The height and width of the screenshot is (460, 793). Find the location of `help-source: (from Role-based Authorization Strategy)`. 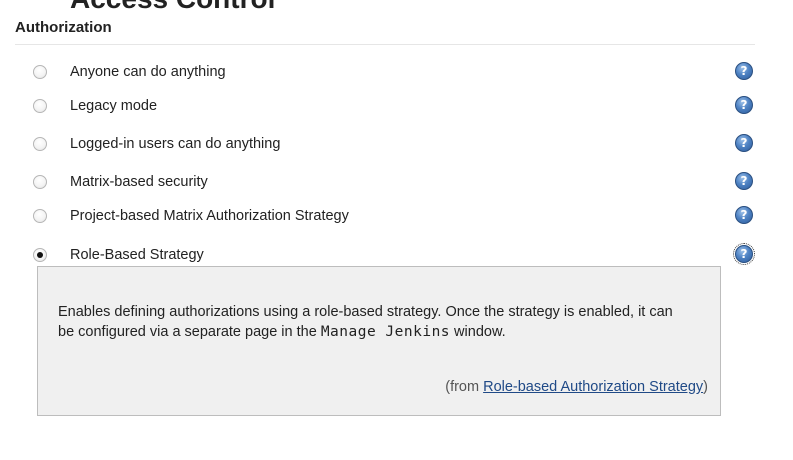

help-source: (from Role-based Authorization Strategy) is located at coordinates (576, 387).